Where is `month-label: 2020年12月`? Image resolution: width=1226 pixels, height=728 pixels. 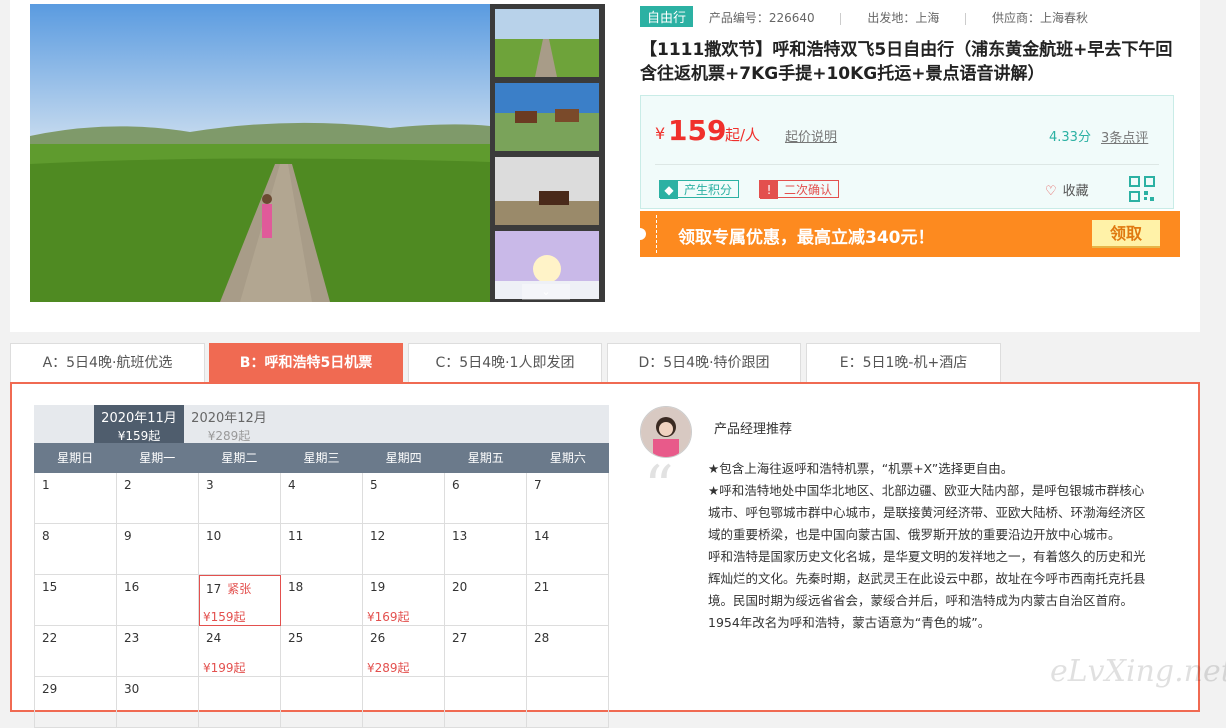 month-label: 2020年12月 is located at coordinates (229, 418).